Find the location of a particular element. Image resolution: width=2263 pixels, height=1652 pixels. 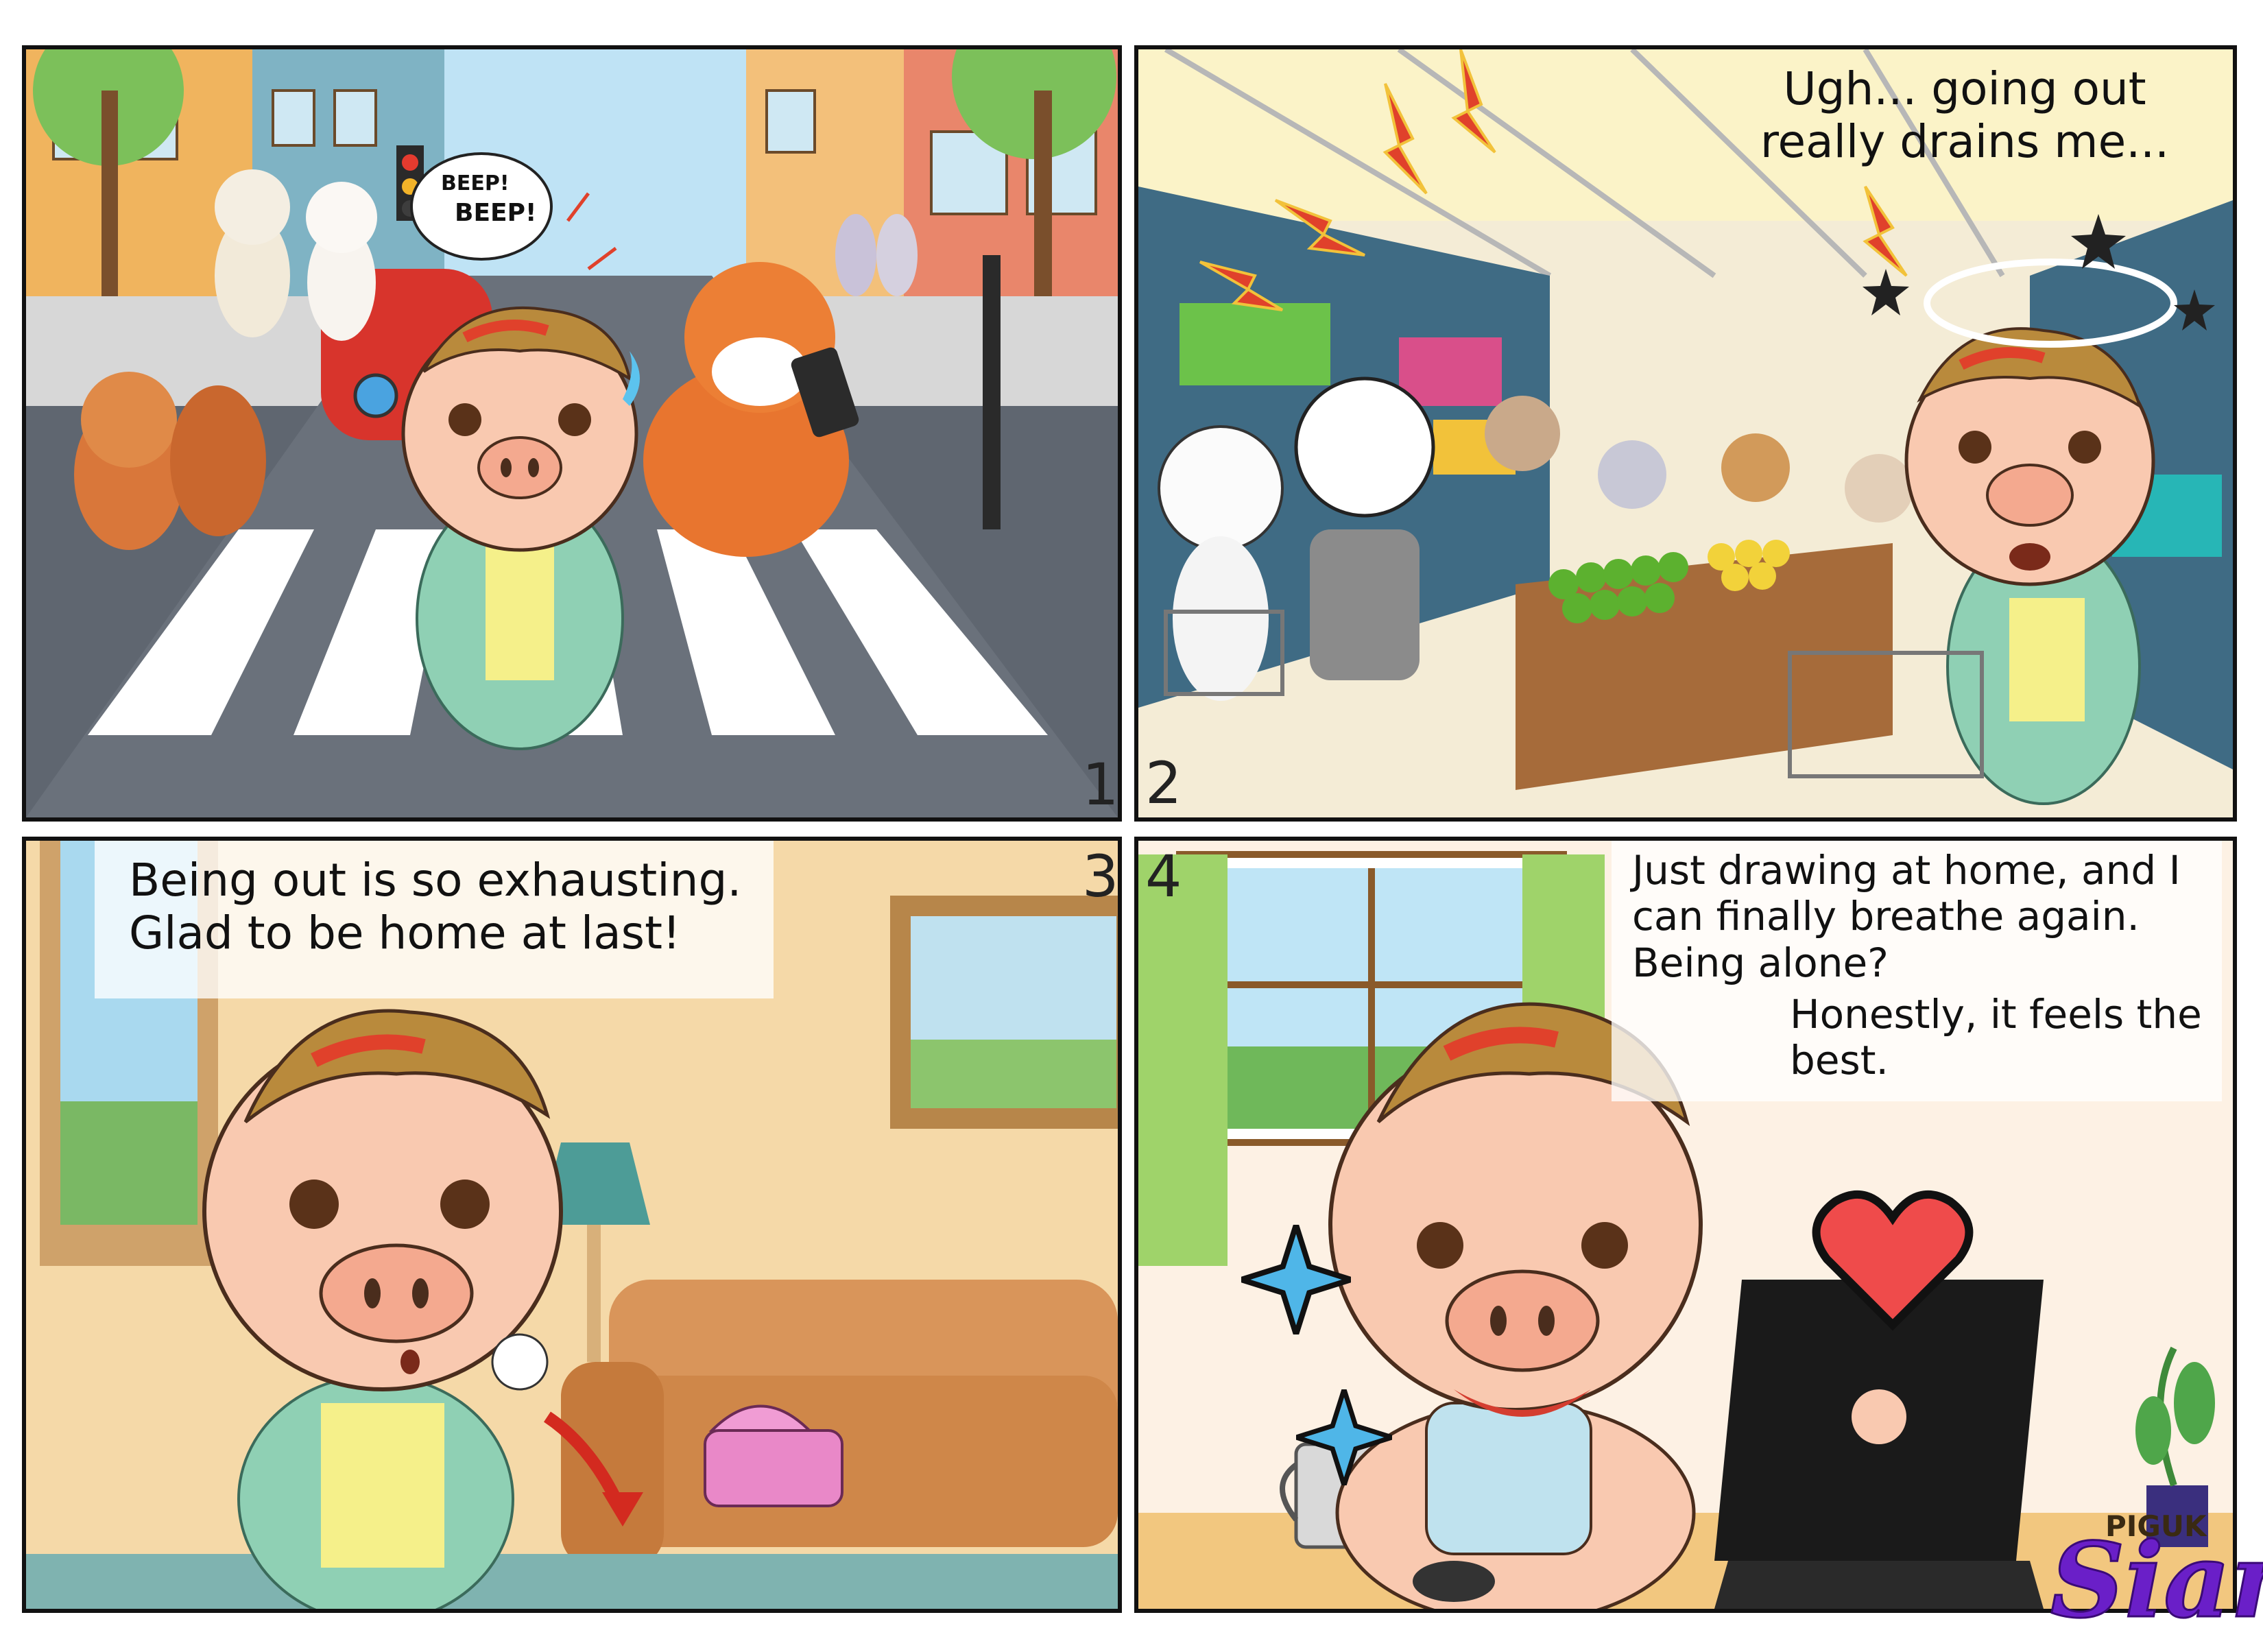

watermark-signature: Sian is located at coordinates (2156, 1580).